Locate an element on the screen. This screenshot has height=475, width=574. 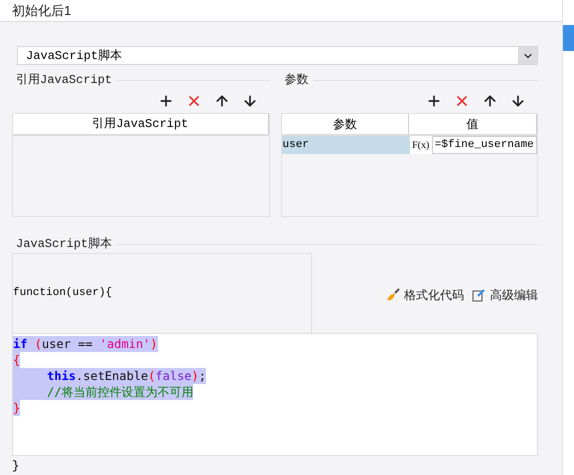
table-cell: =$fine_username is located at coordinates (484, 145).